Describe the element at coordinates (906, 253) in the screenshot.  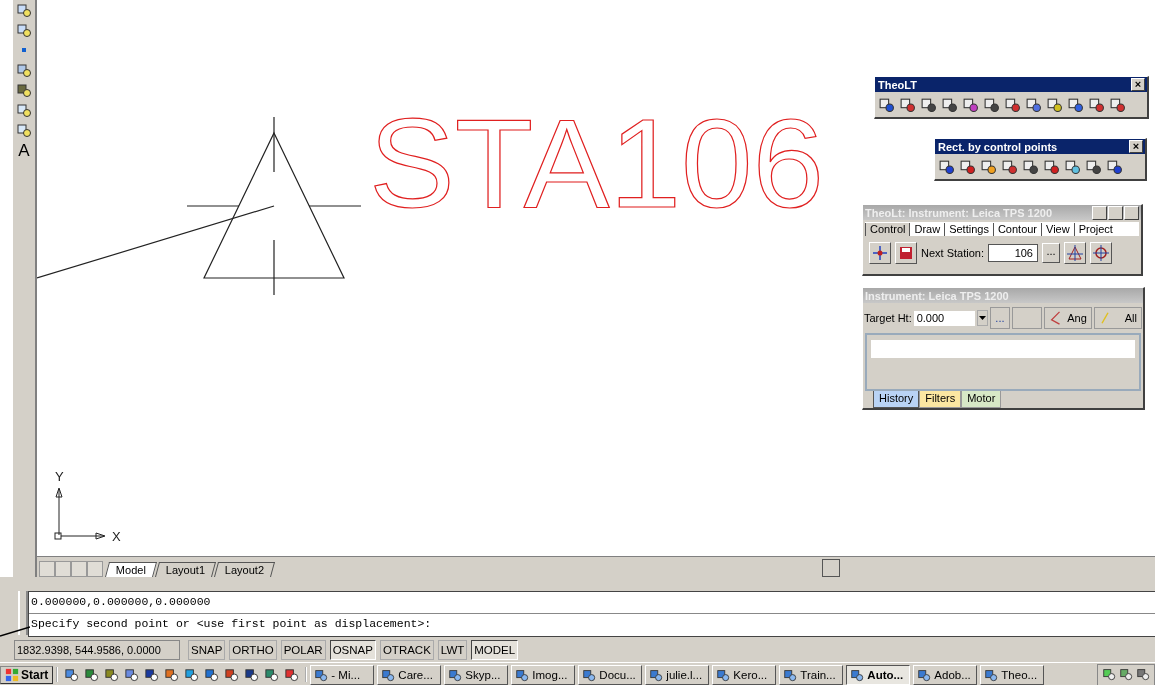
I see `save-button` at that location.